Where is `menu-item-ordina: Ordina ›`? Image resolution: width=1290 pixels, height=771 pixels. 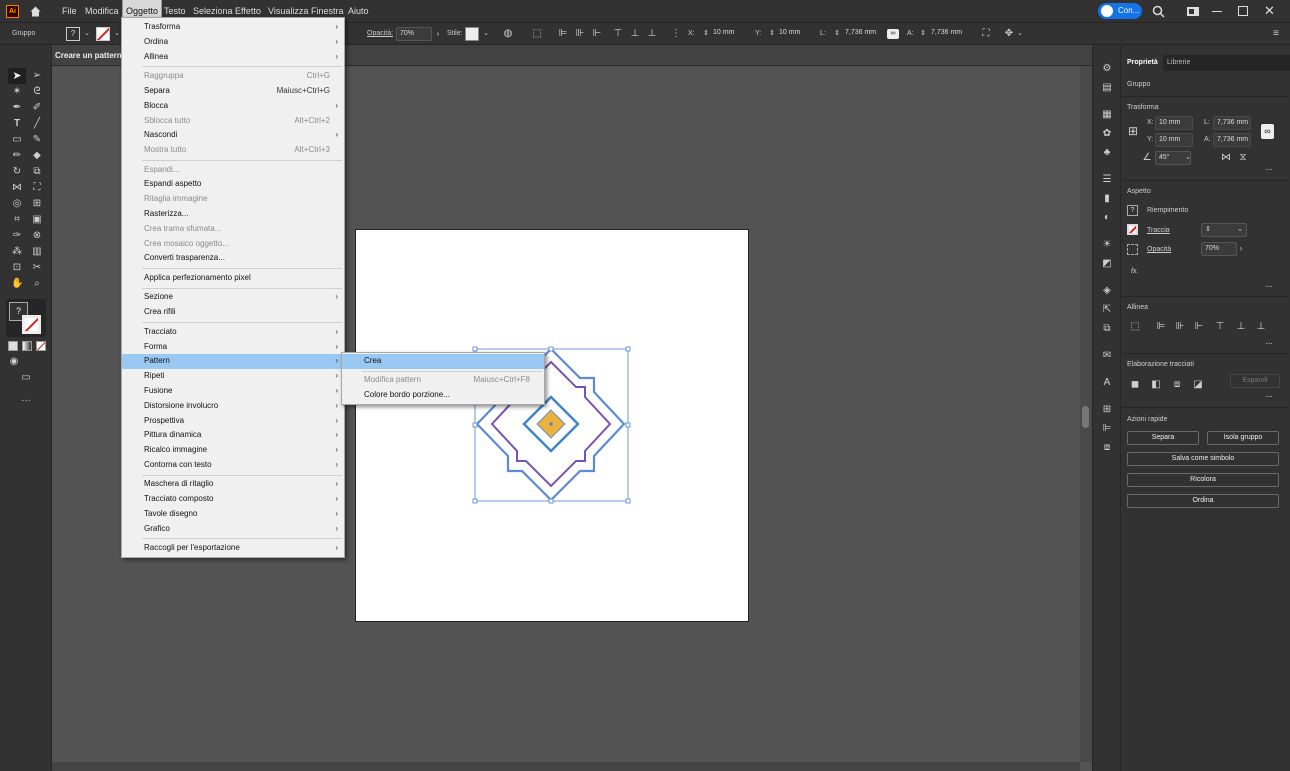 menu-item-ordina: Ordina › is located at coordinates (233, 42).